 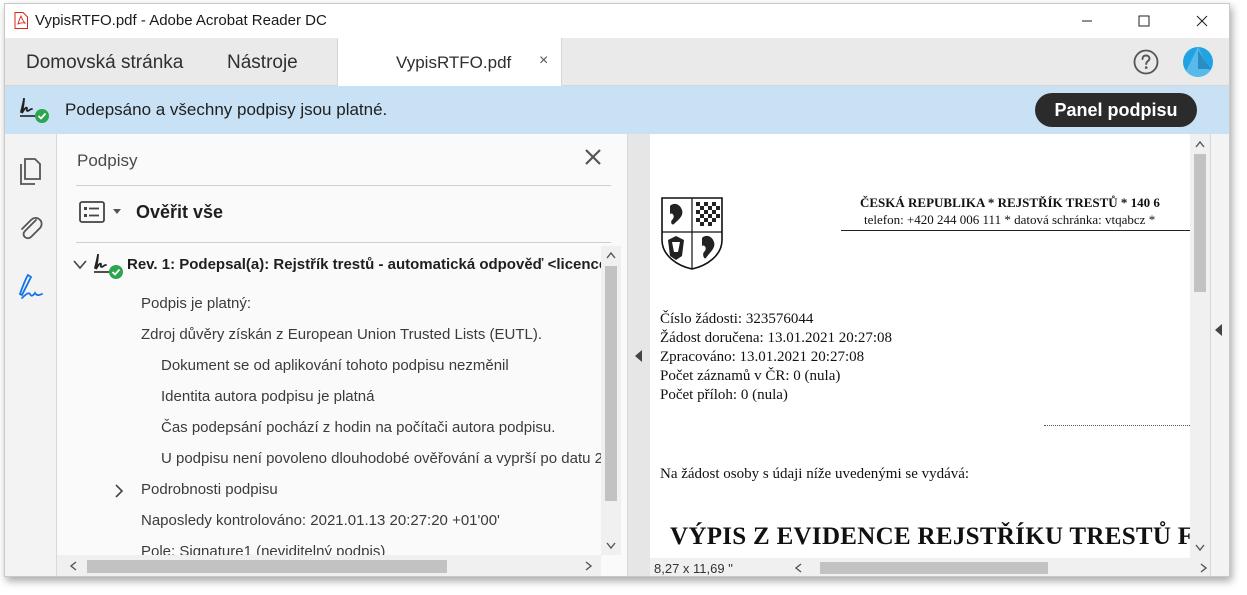 I want to click on right-panel-toggle, so click(x=1219, y=355).